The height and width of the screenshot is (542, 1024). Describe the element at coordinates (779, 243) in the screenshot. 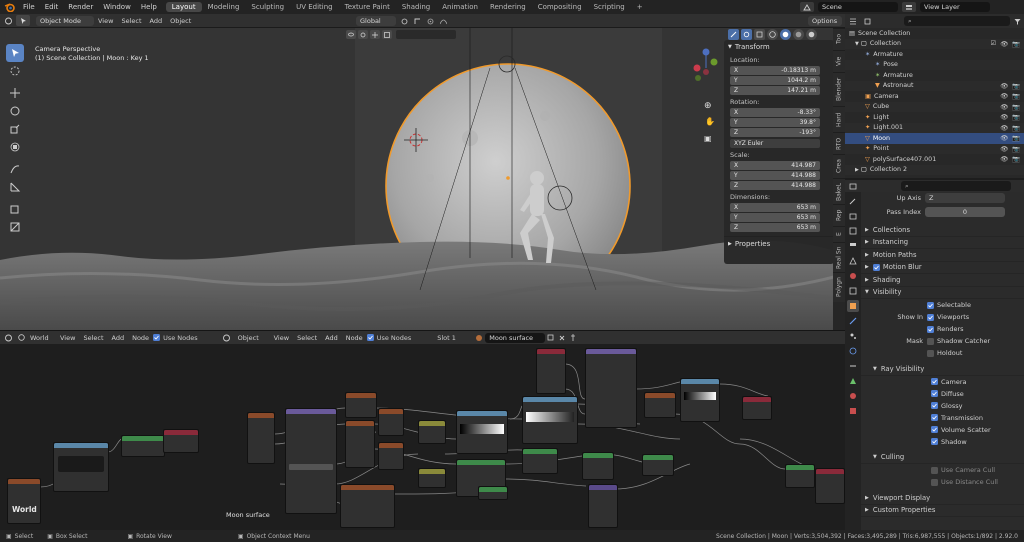

I see `properties-panel-header: ▶ Properties` at that location.